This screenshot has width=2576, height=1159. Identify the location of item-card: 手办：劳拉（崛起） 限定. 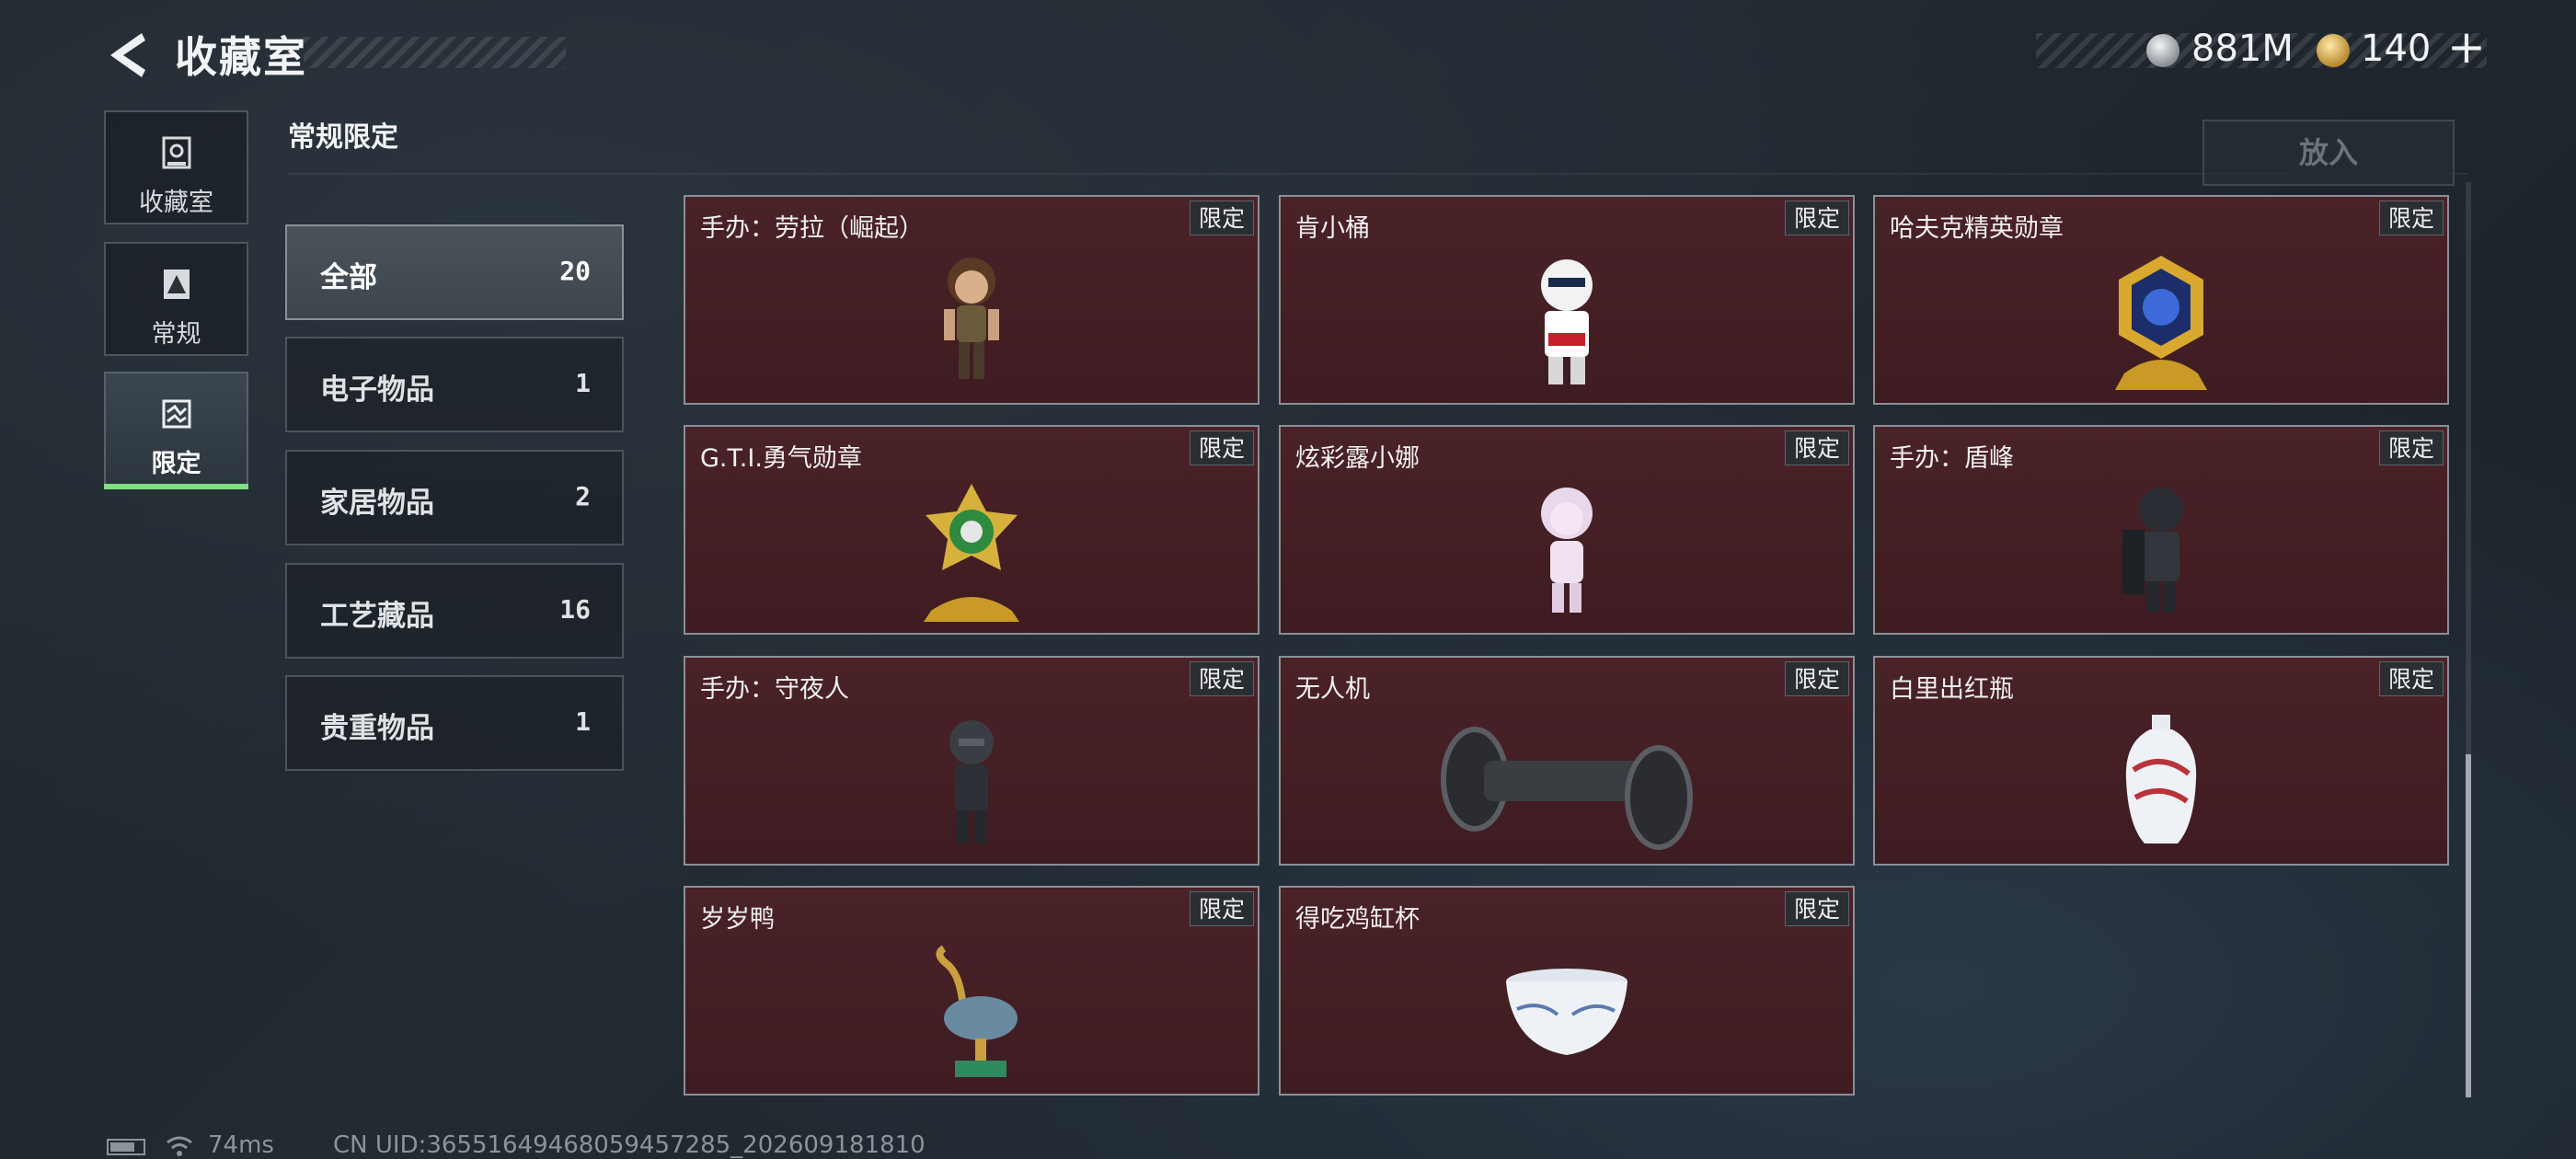
(972, 300).